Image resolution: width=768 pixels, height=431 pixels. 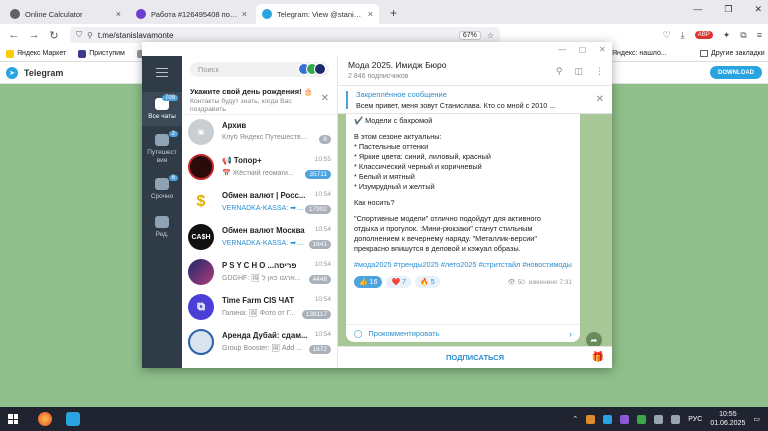 I want to click on tray-chevron-icon: ⌃, so click(x=575, y=419).